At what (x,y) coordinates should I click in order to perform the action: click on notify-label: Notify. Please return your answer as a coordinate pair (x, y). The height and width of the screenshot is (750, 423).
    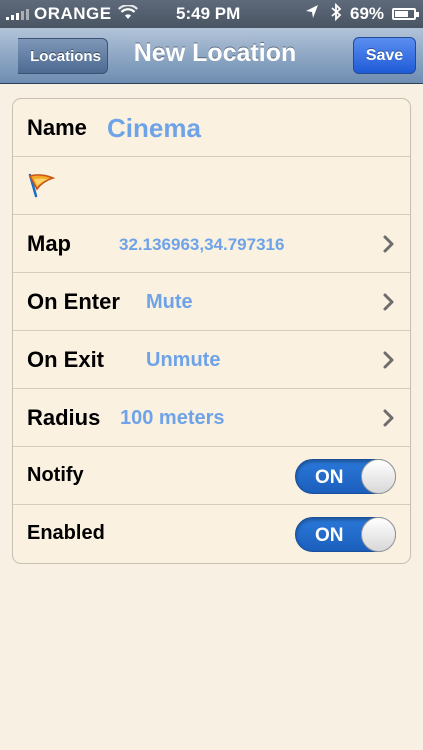
    Looking at the image, I should click on (55, 475).